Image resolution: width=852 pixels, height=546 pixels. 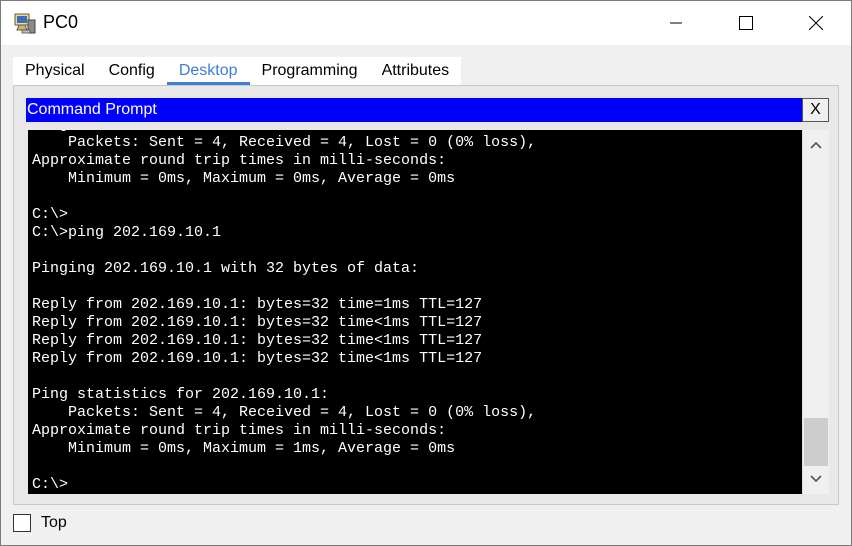 I want to click on chevron-up-icon, so click(x=816, y=145).